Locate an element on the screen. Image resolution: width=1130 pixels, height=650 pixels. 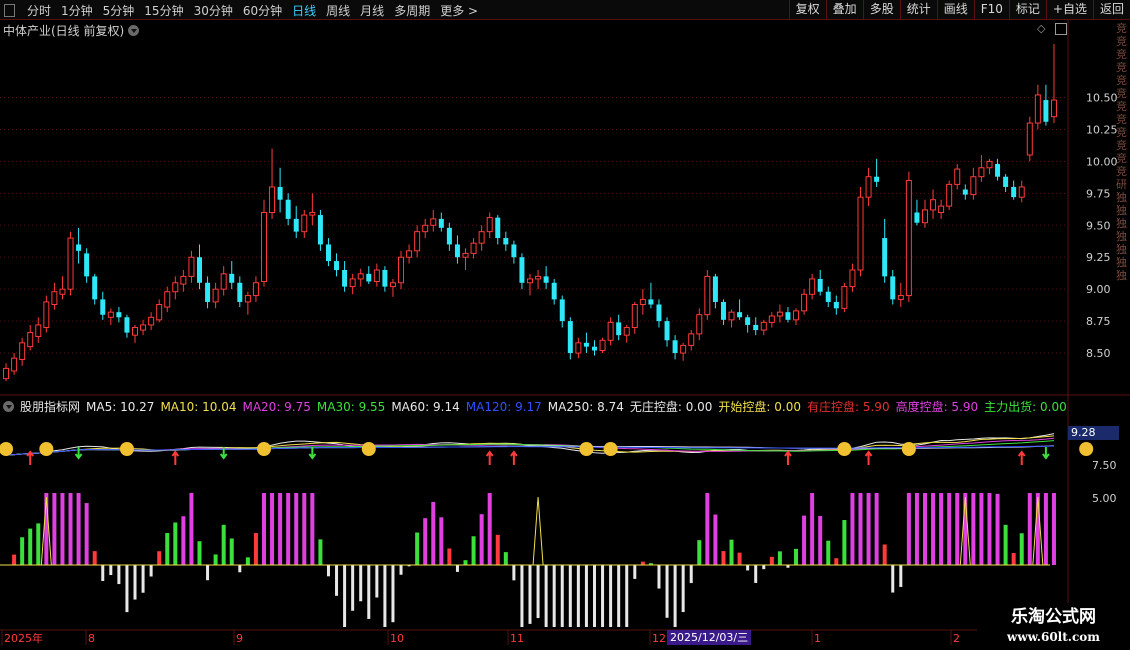
stock-title: 中体产业(日线 前复权) is located at coordinates (71, 30).